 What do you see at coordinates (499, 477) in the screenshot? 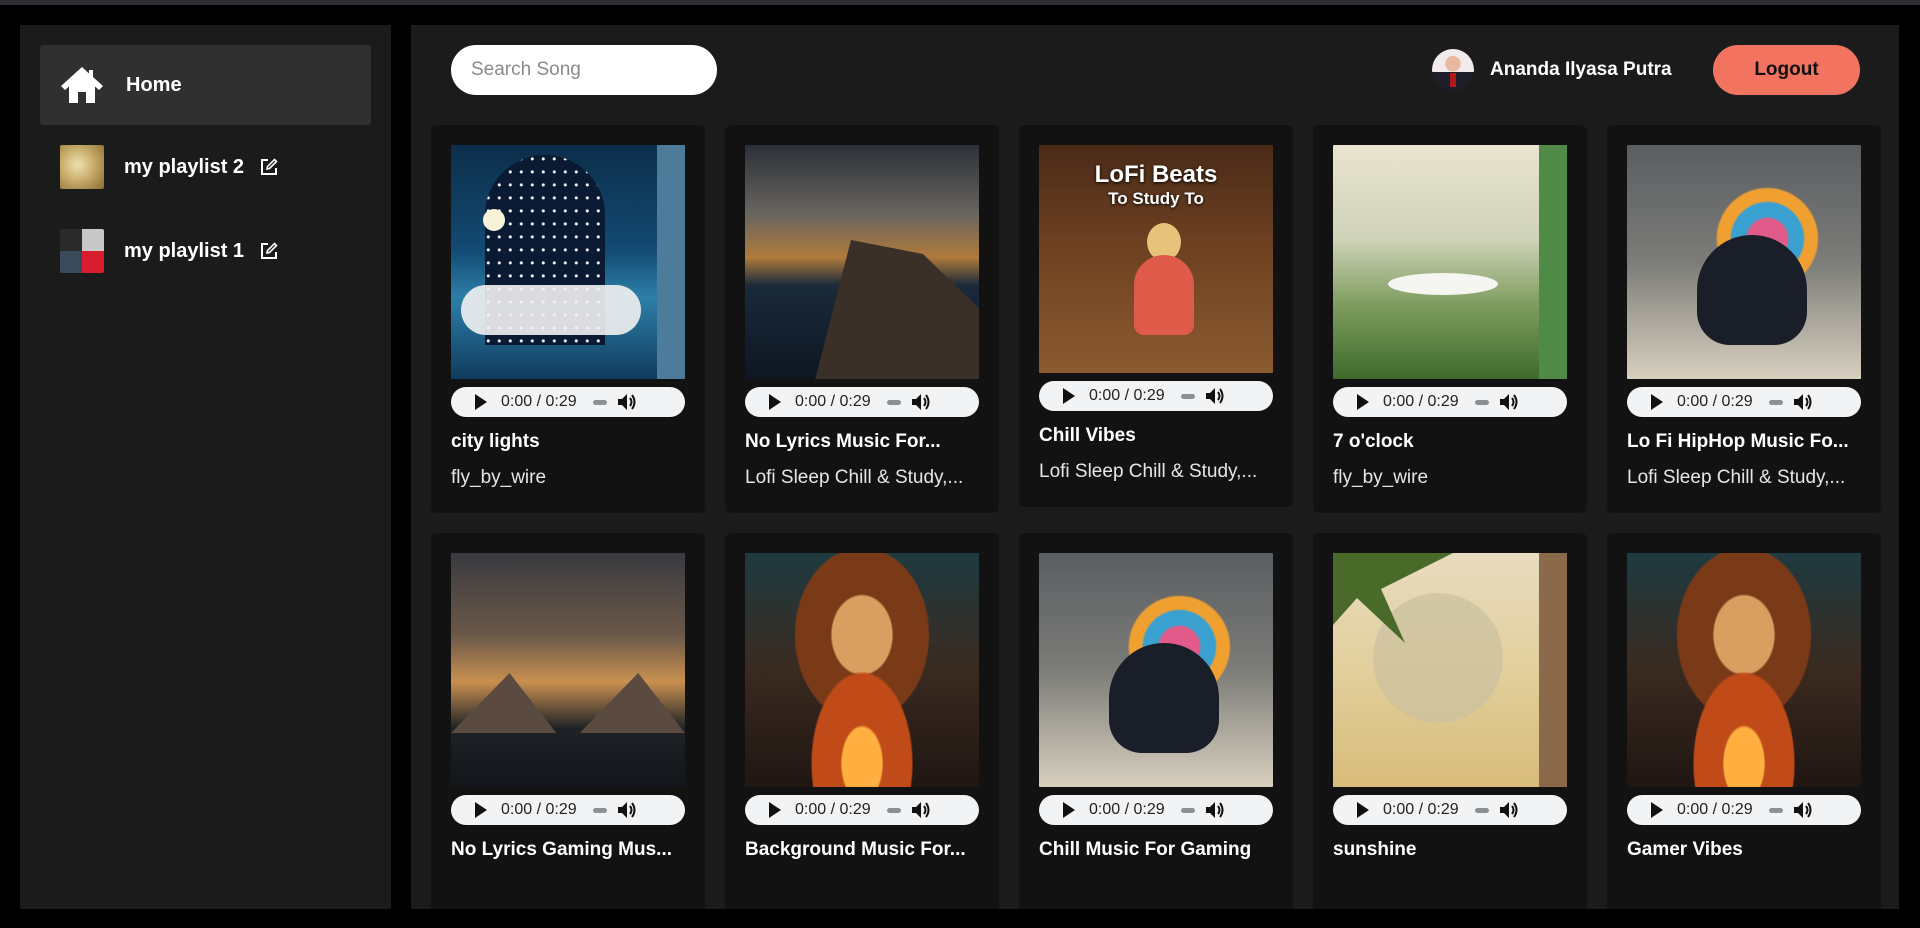
I see `song-artist: fly_by_wire` at bounding box center [499, 477].